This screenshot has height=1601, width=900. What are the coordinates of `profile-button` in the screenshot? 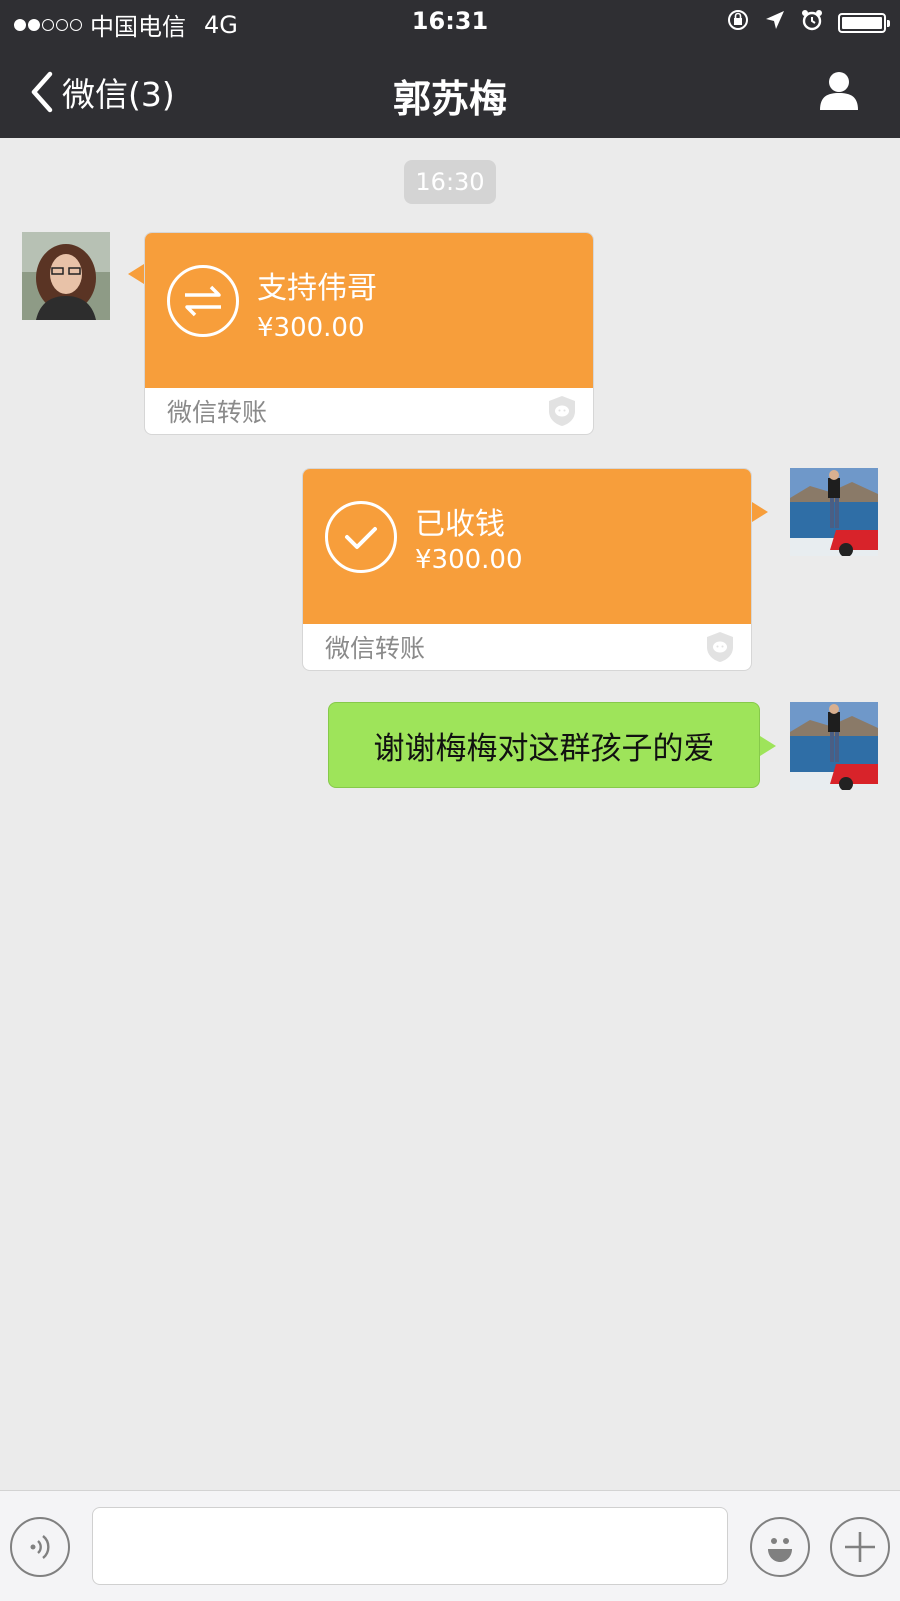 It's located at (839, 93).